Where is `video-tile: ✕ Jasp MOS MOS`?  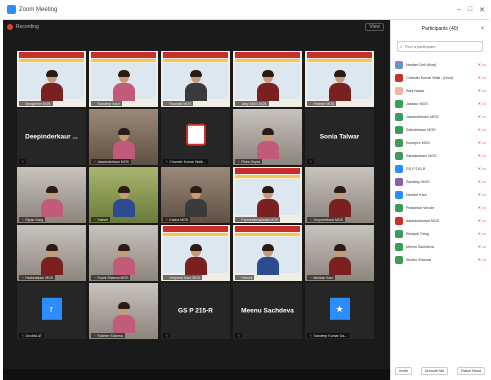 video-tile: ✕ Jasp MOS MOS is located at coordinates (267, 79).